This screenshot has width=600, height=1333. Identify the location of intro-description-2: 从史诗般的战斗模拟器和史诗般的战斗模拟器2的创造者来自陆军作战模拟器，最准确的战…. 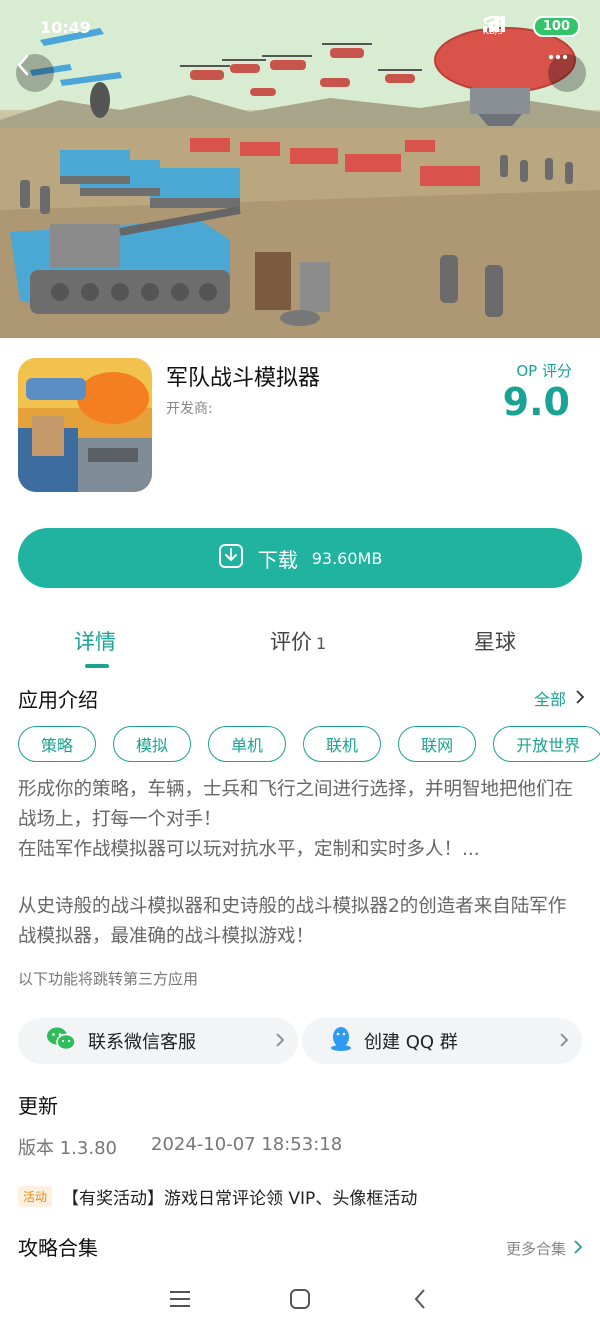
(292, 921).